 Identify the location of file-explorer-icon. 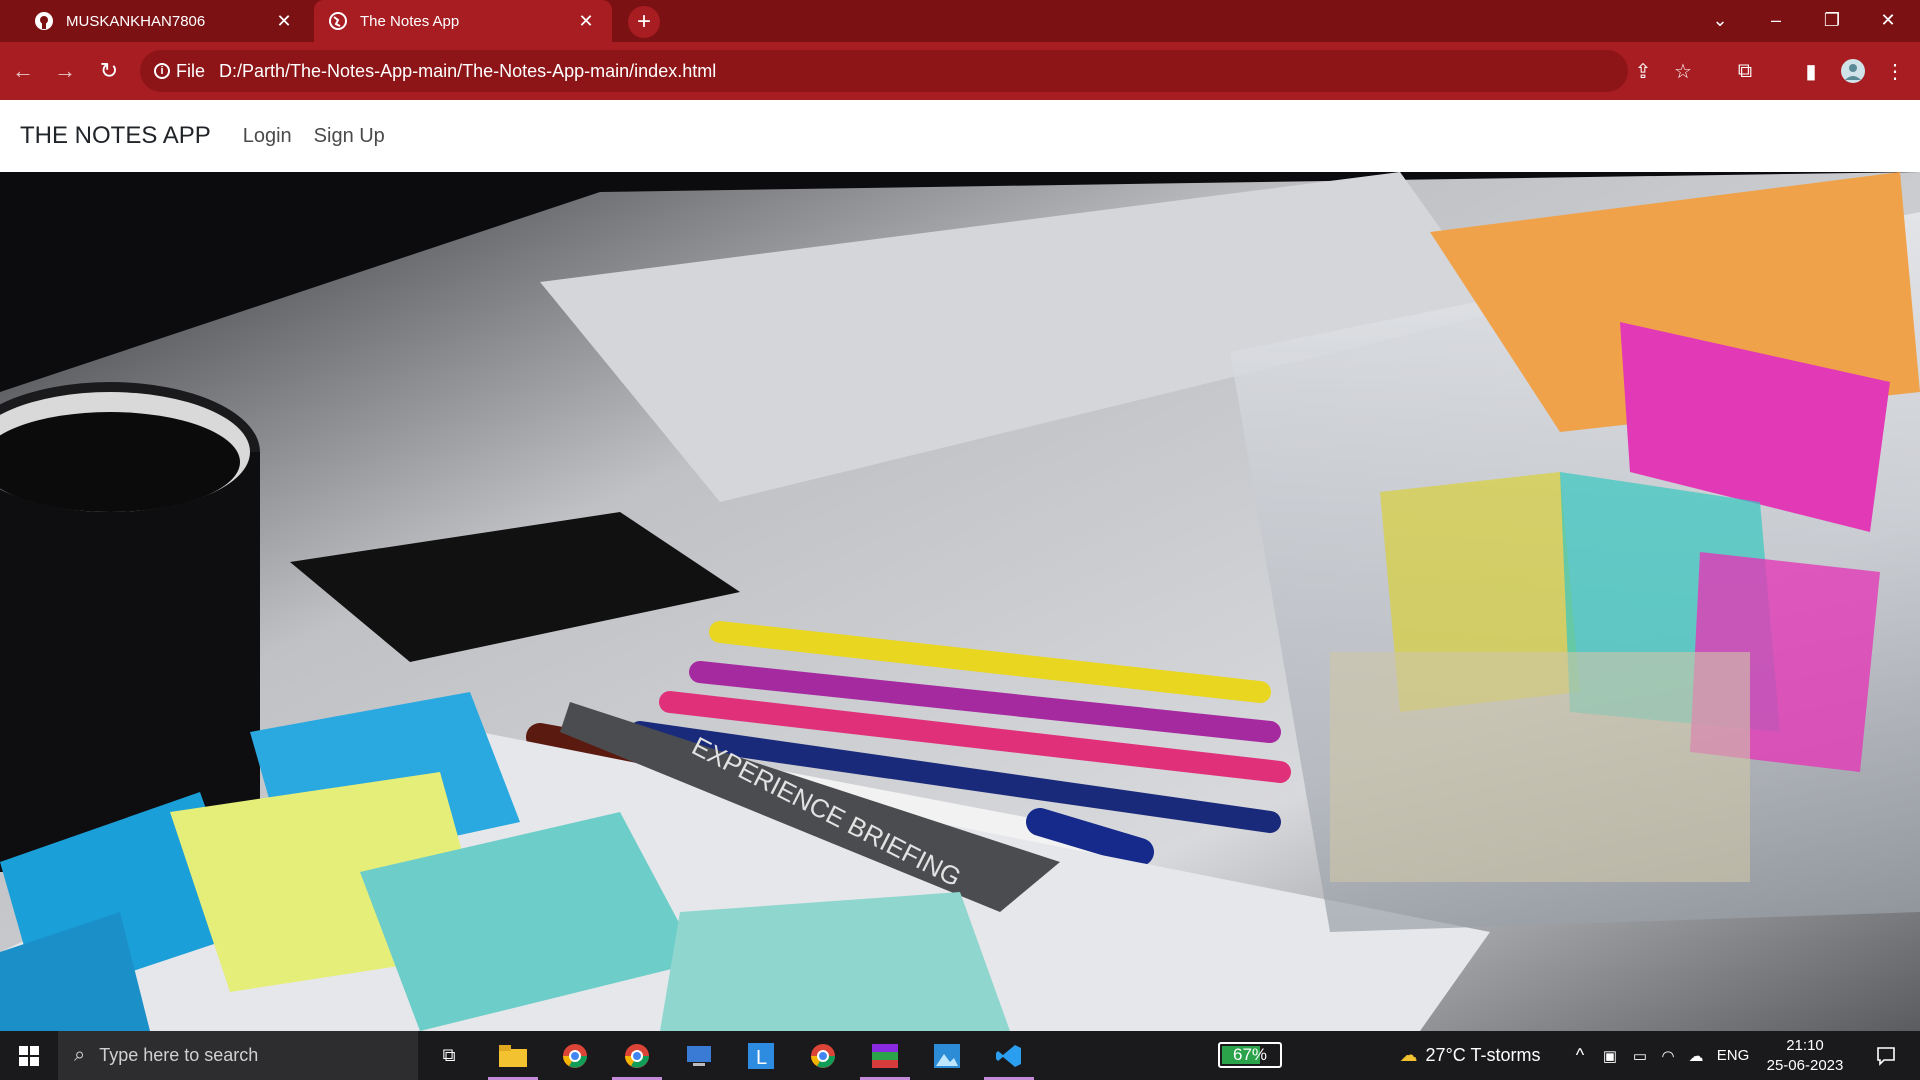
(513, 1055).